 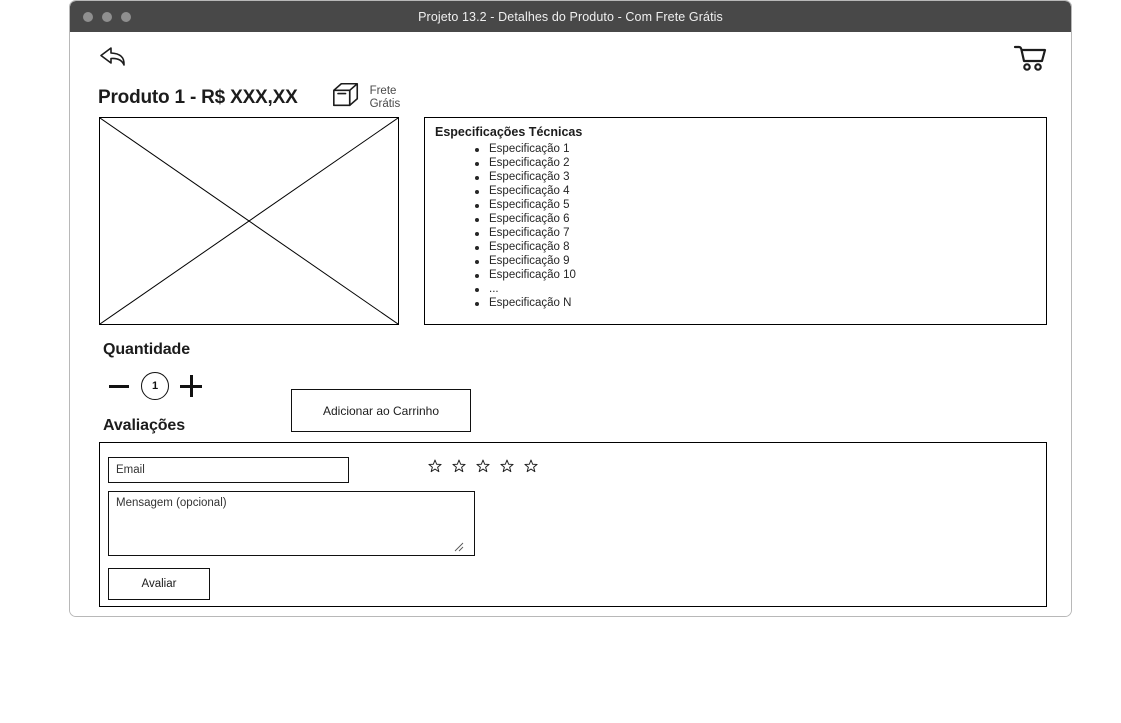 What do you see at coordinates (755, 275) in the screenshot?
I see `list-item: Especificação 10` at bounding box center [755, 275].